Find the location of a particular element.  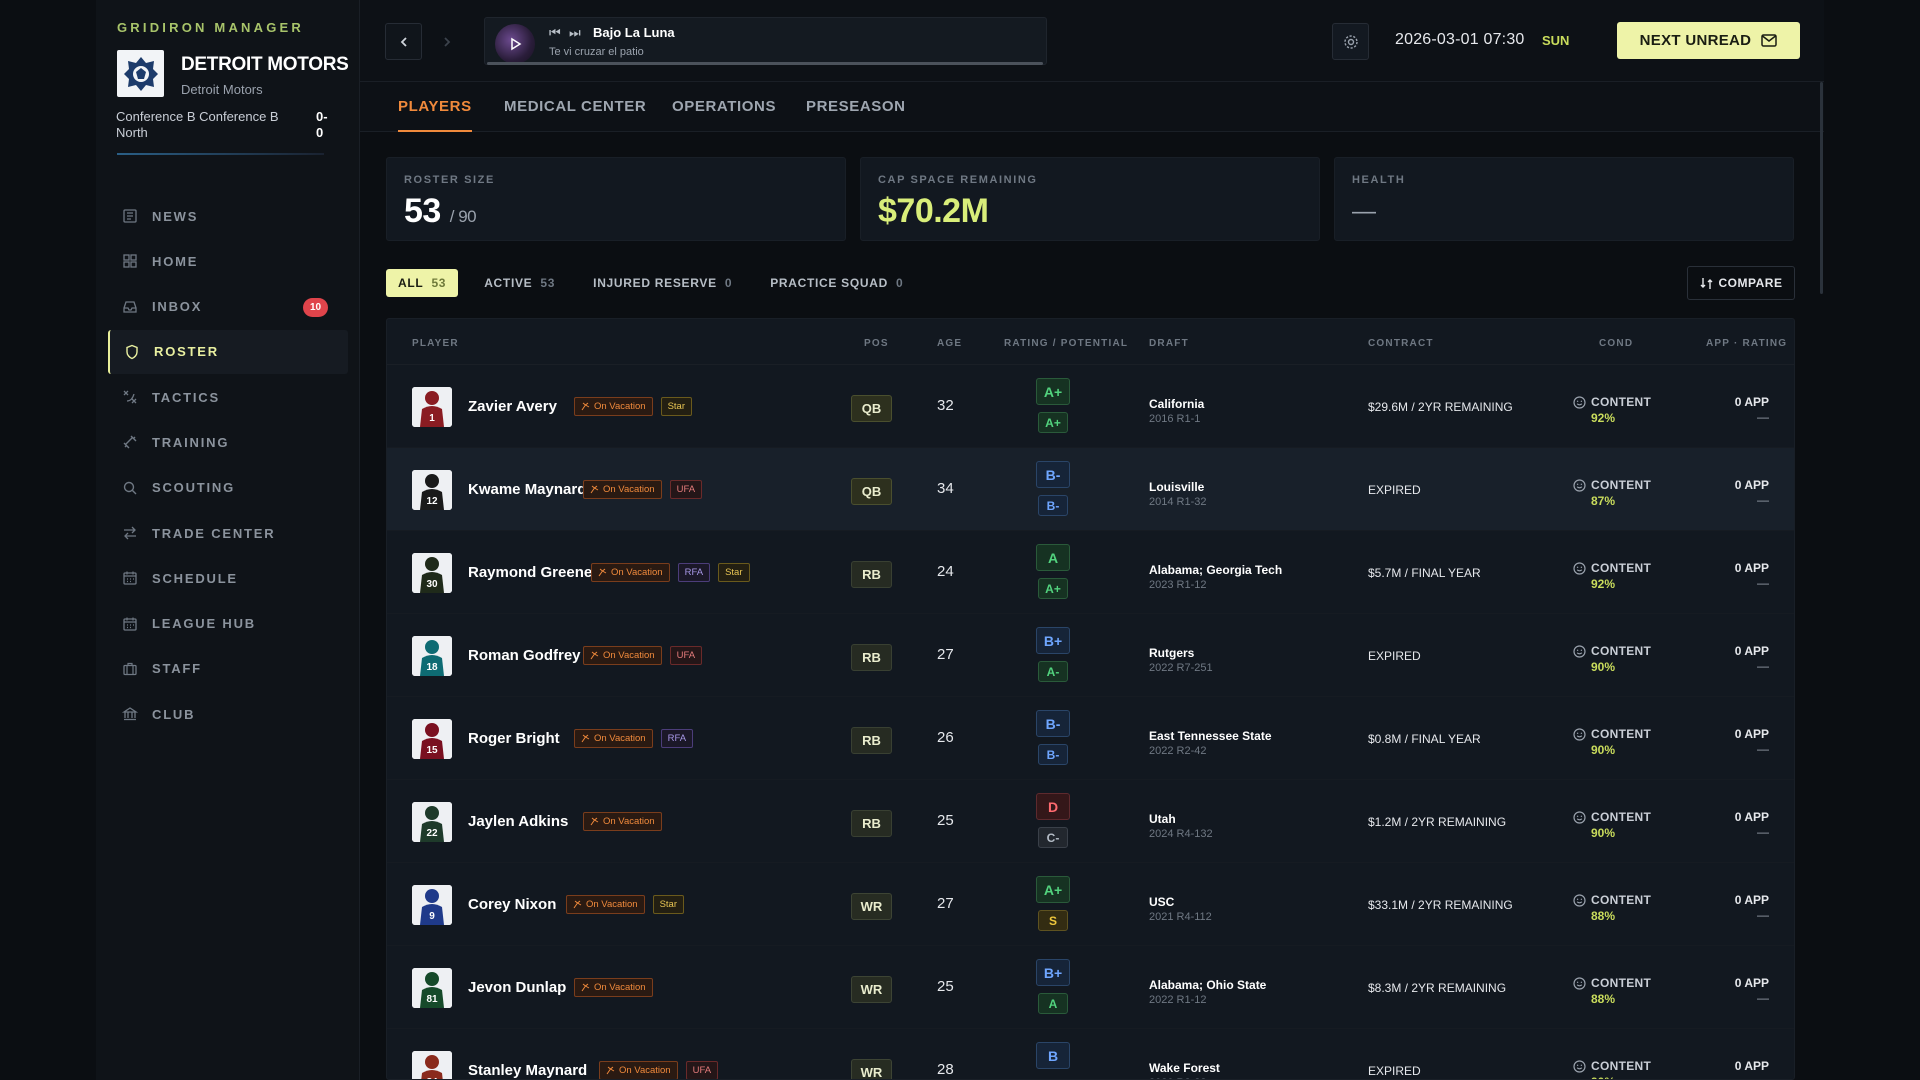

player-name: Stanley Maynard is located at coordinates (527, 1070).